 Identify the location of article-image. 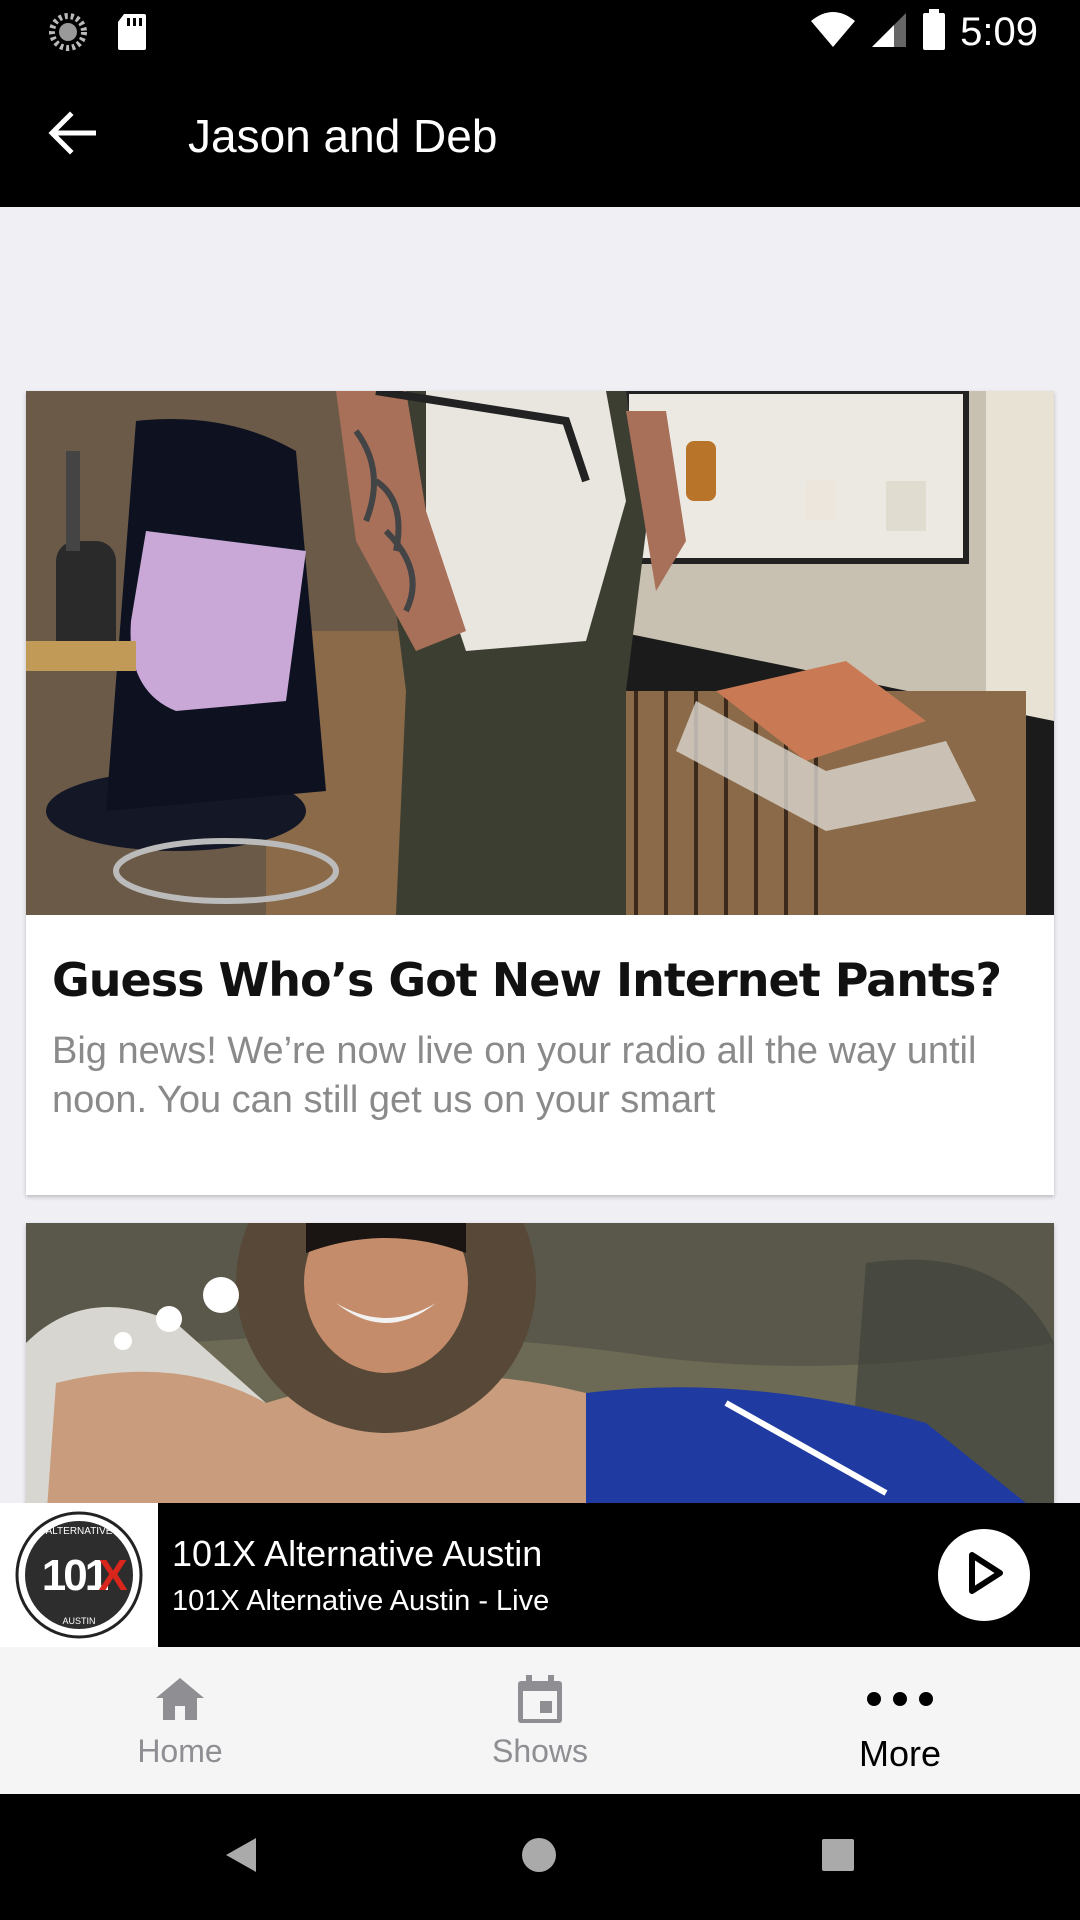
(540, 1363).